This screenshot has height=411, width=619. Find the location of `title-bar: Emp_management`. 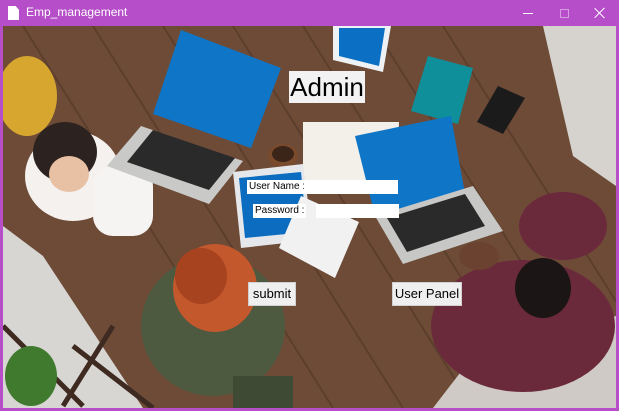

title-bar: Emp_management is located at coordinates (309, 13).